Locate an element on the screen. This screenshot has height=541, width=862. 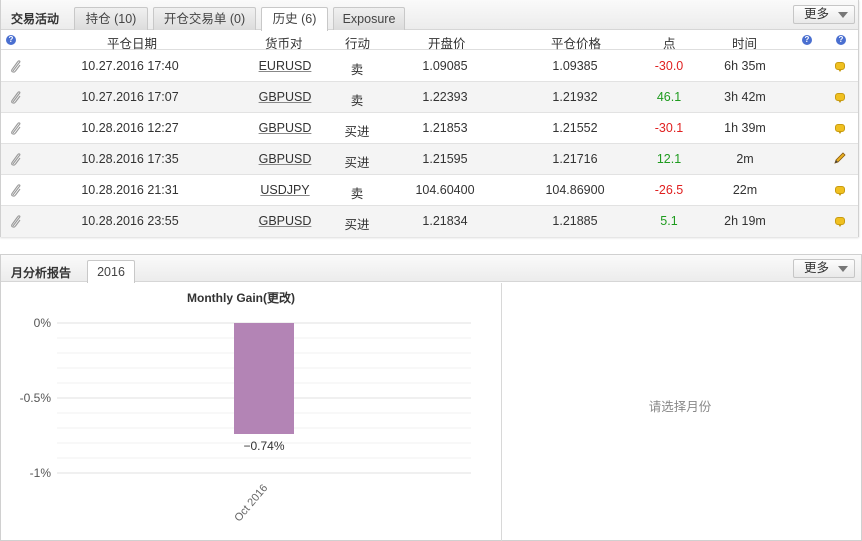
chart-title: Monthly Gain(更改) is located at coordinates (241, 297).